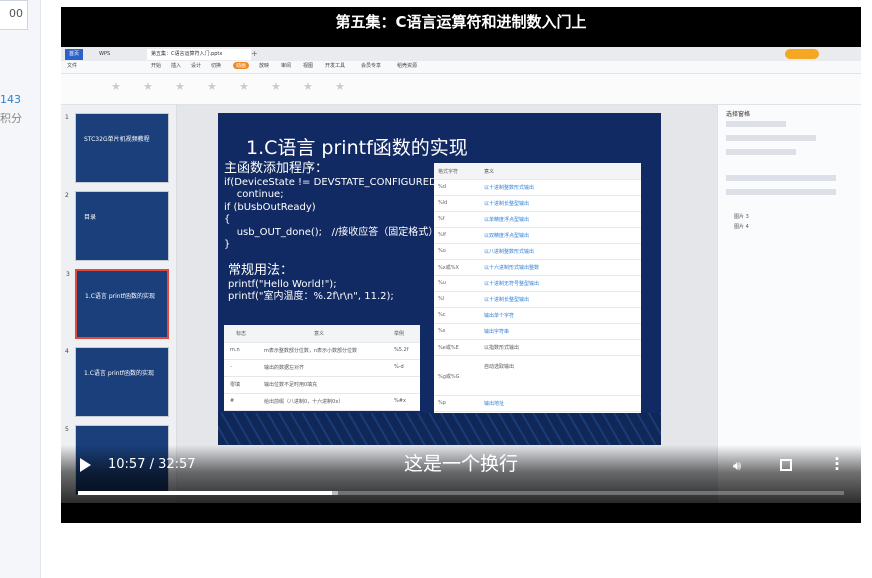  I want to click on slide-thumbnail-selected: 3 1.C语言 printf函数的实现, so click(117, 304).